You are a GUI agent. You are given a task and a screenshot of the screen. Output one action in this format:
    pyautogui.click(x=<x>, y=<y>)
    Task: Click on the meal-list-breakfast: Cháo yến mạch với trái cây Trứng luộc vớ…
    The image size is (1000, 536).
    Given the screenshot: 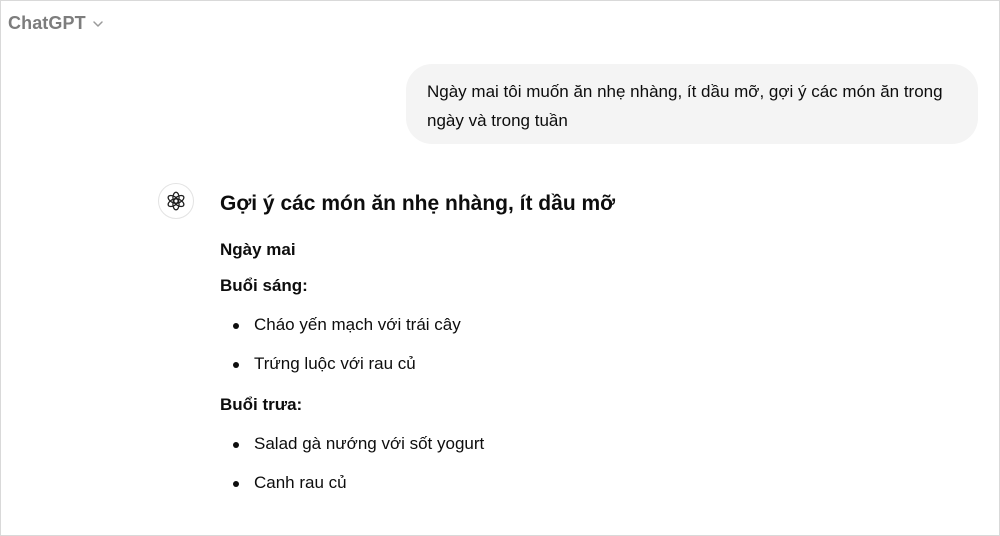 What is the action you would take?
    pyautogui.click(x=590, y=344)
    